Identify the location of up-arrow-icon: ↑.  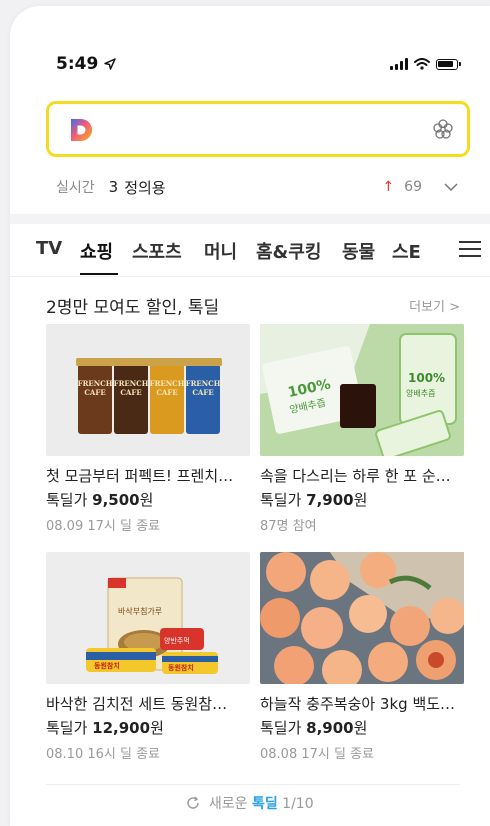
(388, 187).